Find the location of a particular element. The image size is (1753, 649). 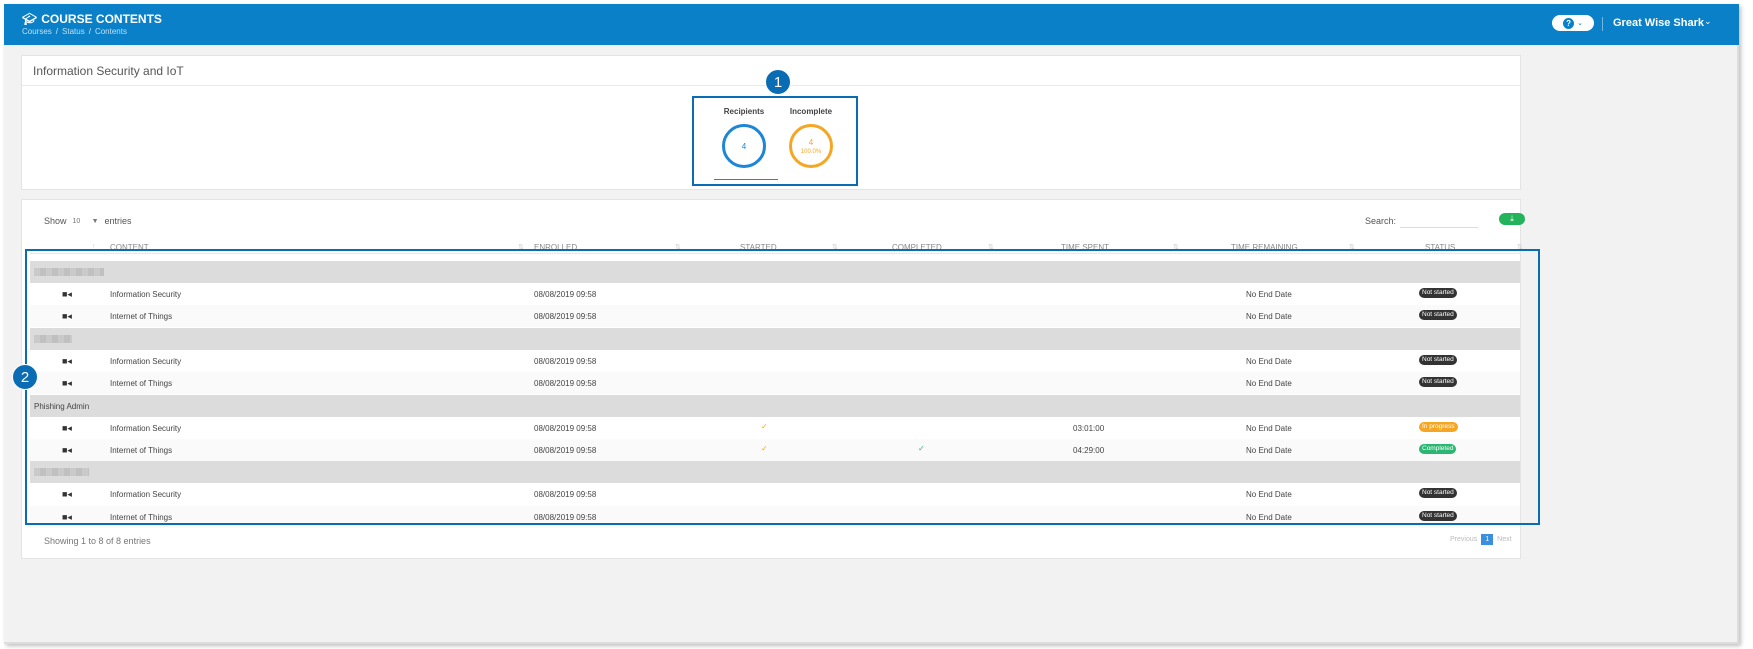

download-icon: ⤓ is located at coordinates (1512, 218).